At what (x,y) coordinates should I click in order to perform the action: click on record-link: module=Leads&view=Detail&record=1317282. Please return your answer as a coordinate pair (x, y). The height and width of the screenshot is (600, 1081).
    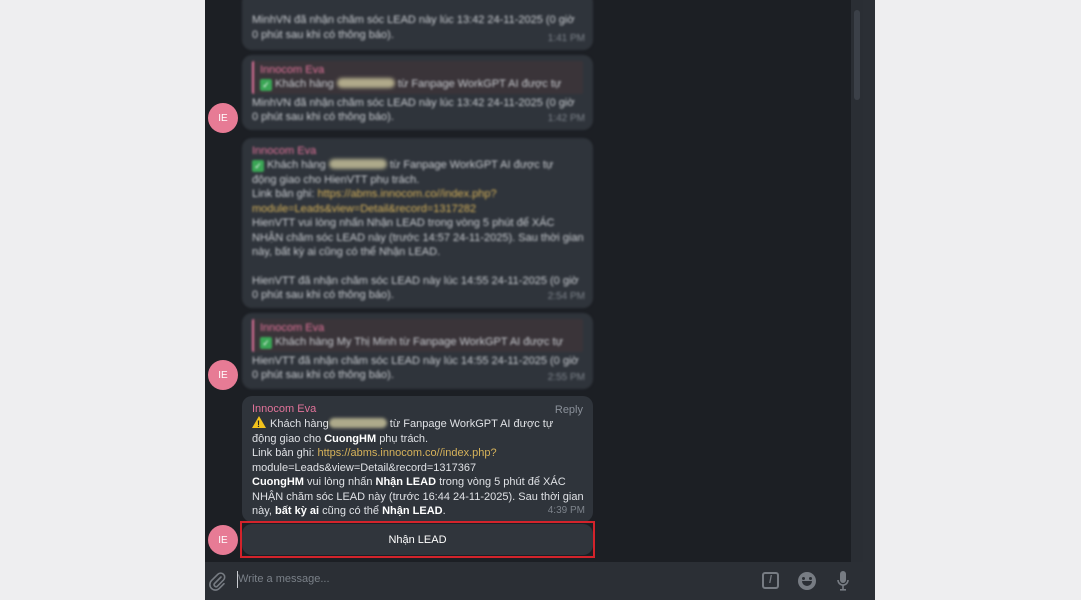
    Looking at the image, I should click on (417, 209).